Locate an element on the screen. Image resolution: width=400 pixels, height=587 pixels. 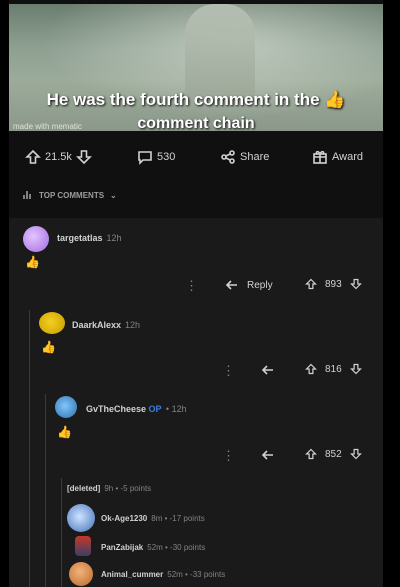
comment-vote-group: 852 is located at coordinates (333, 454).